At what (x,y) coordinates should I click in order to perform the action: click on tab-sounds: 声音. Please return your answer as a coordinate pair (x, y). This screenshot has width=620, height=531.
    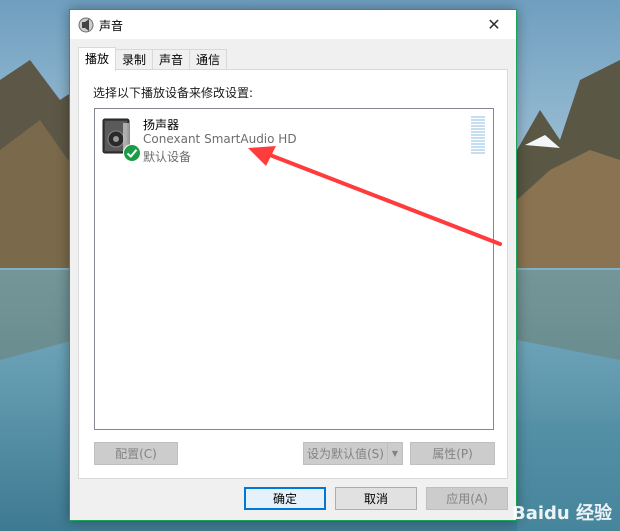
    Looking at the image, I should click on (171, 59).